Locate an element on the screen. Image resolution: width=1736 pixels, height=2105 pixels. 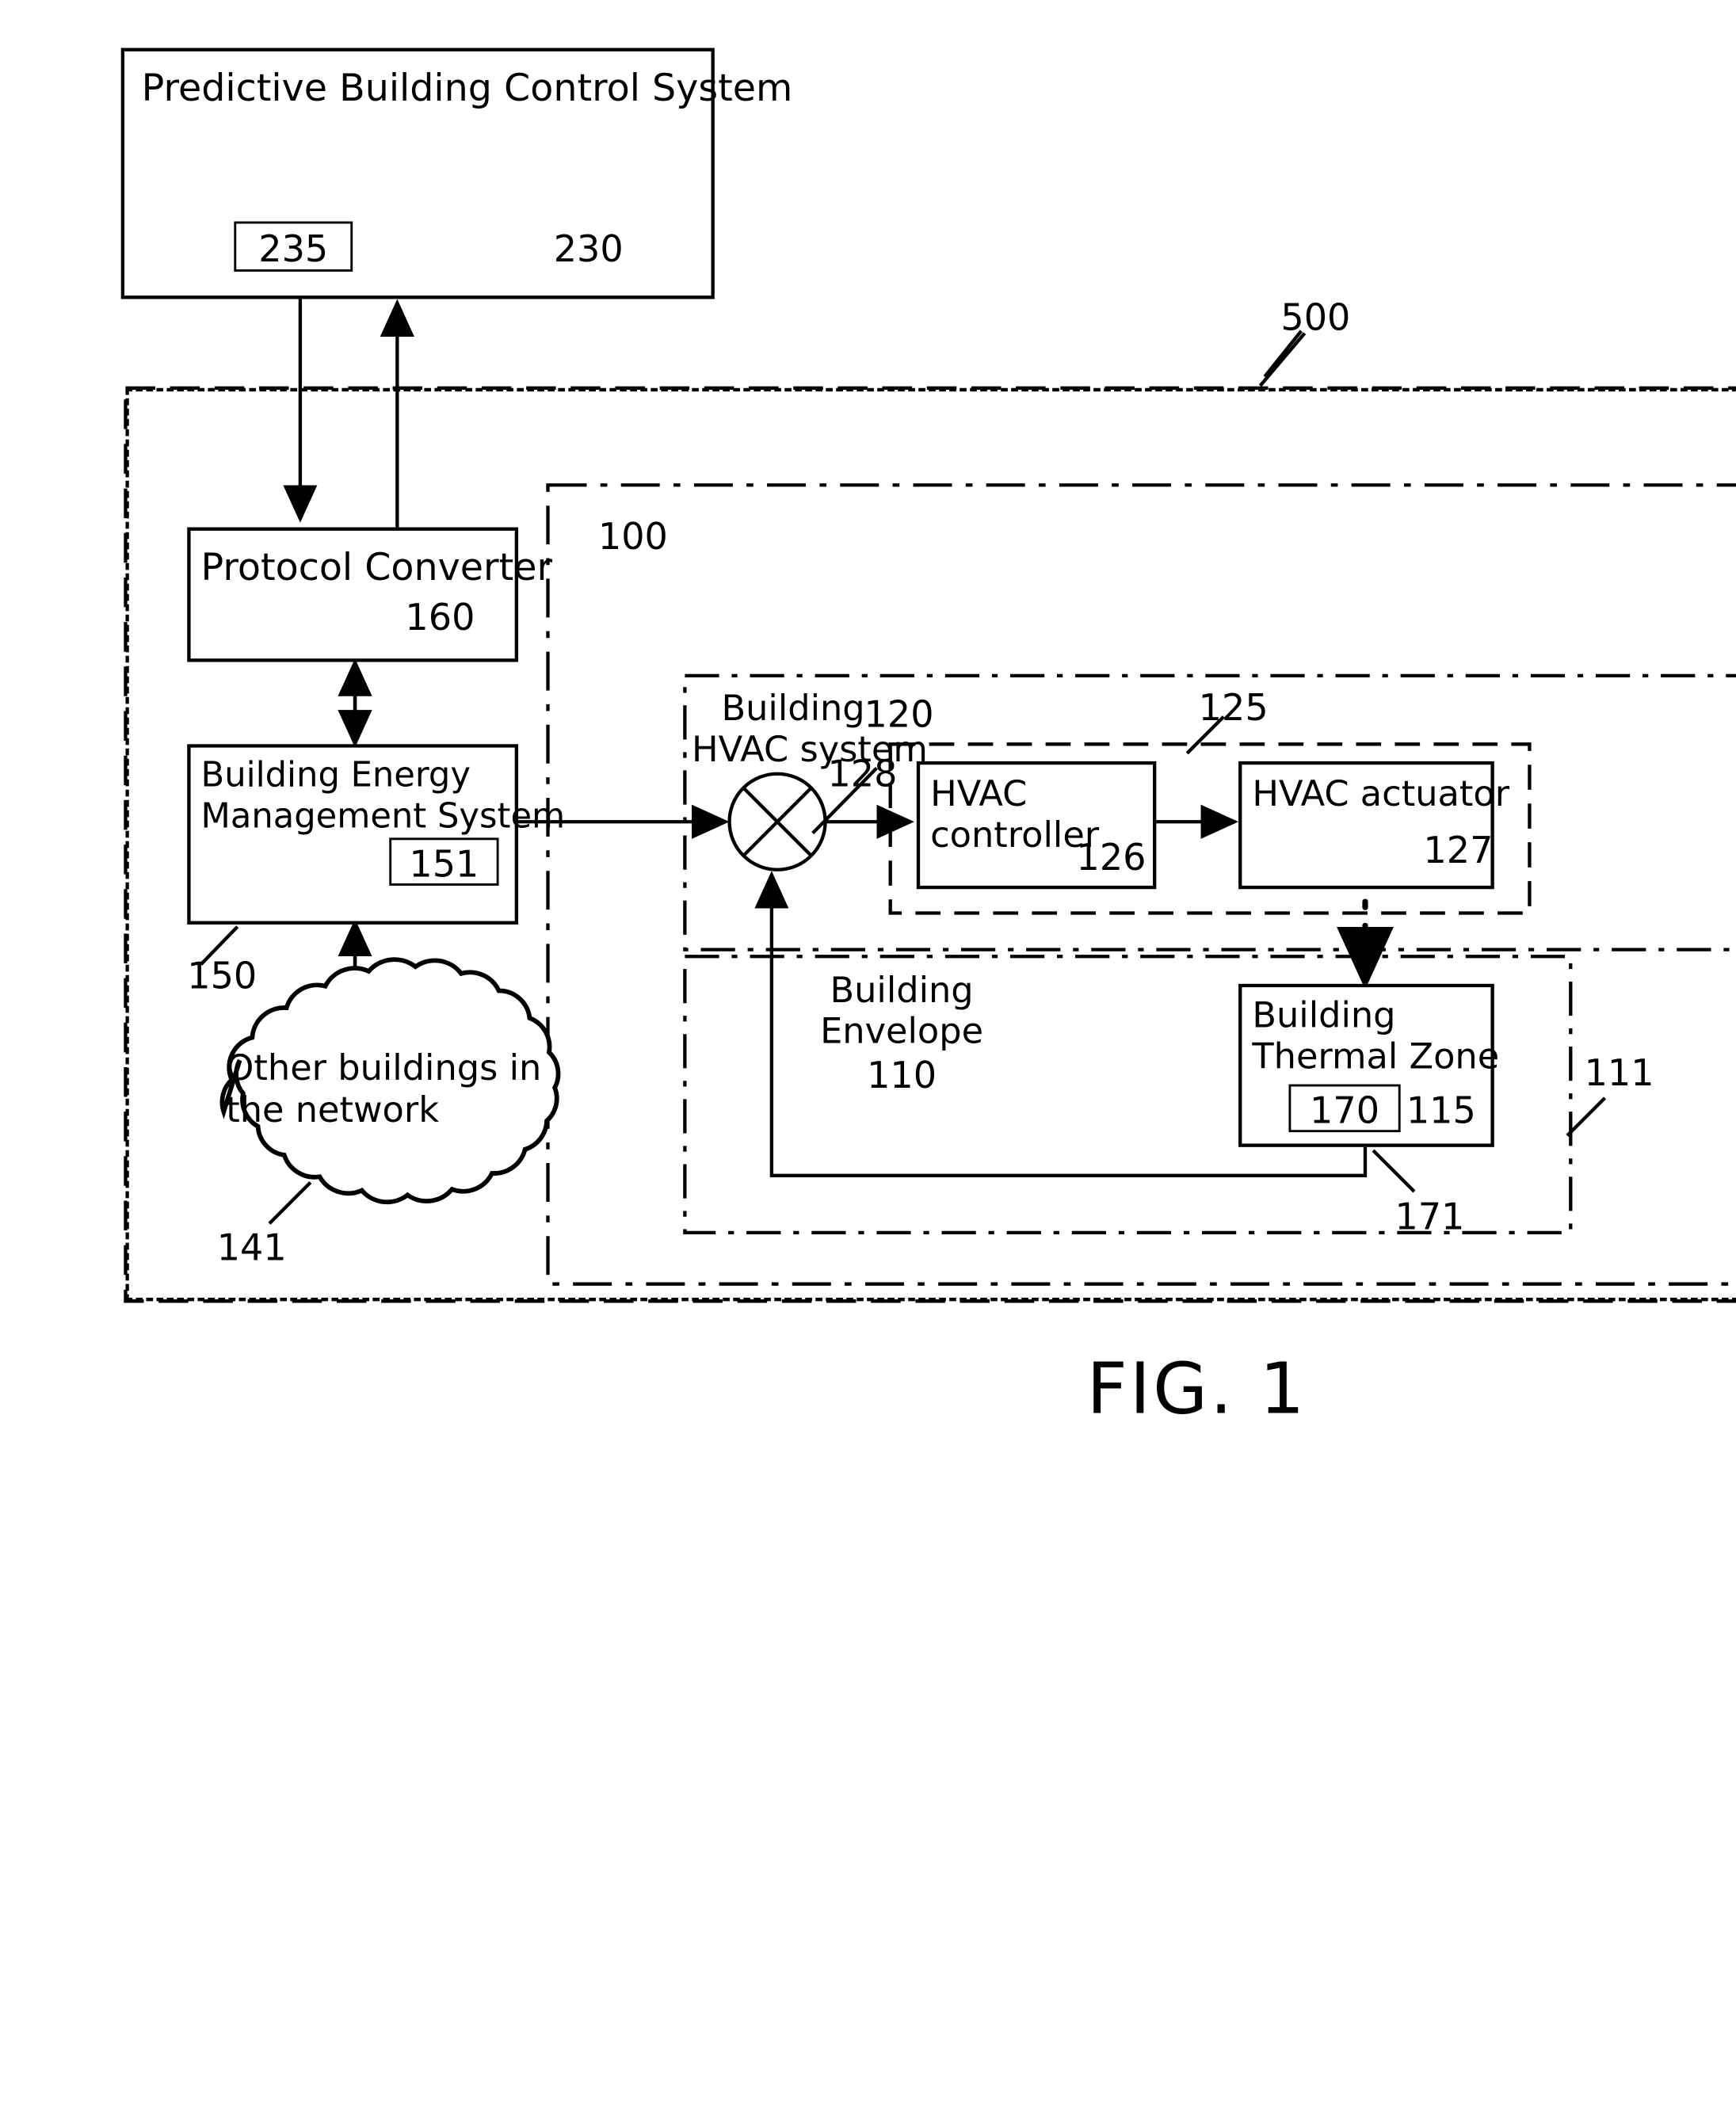
hvac-system-junction-ref-label: 128 is located at coordinates (862, 774).